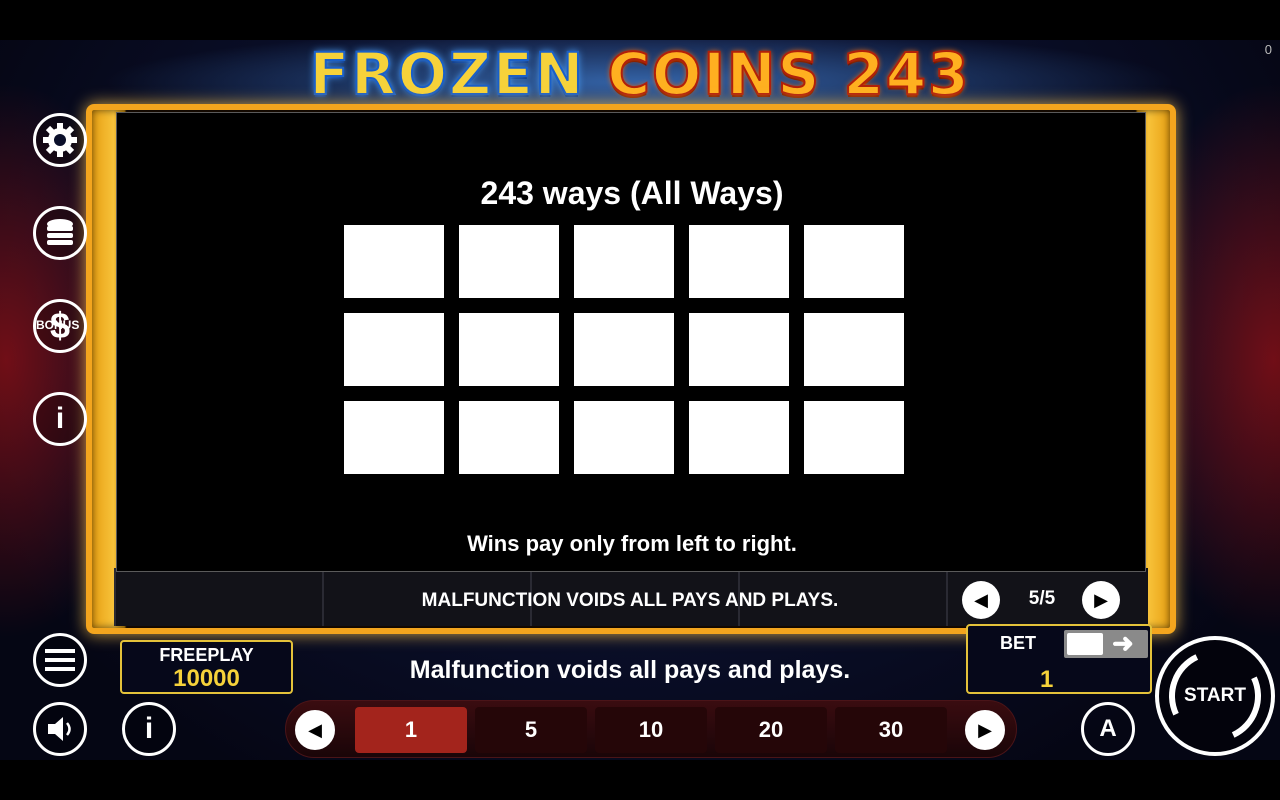  I want to click on paytable-note: Wins pay only from left to right., so click(632, 543).